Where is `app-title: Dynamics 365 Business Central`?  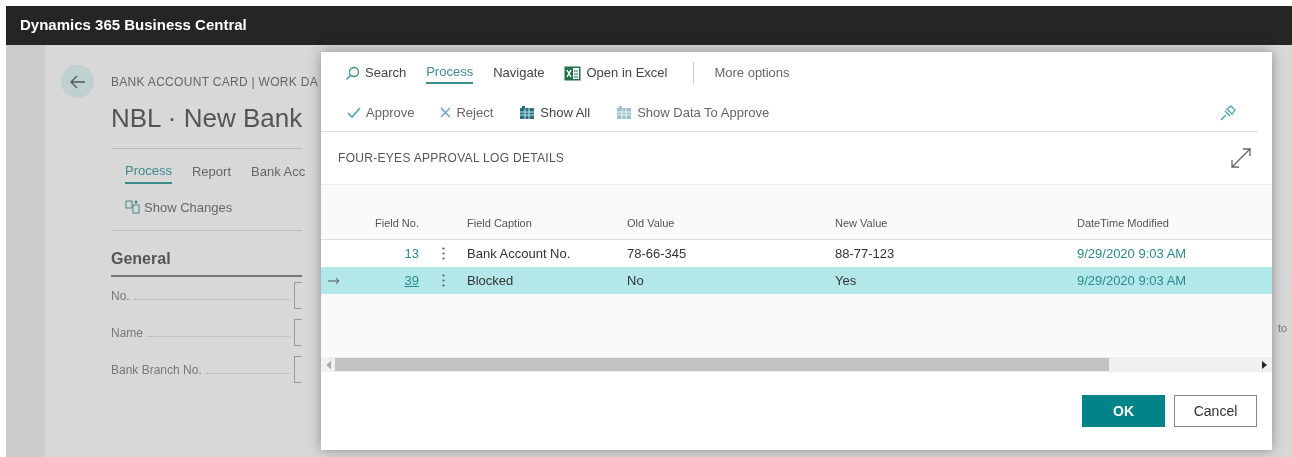
app-title: Dynamics 365 Business Central is located at coordinates (133, 25).